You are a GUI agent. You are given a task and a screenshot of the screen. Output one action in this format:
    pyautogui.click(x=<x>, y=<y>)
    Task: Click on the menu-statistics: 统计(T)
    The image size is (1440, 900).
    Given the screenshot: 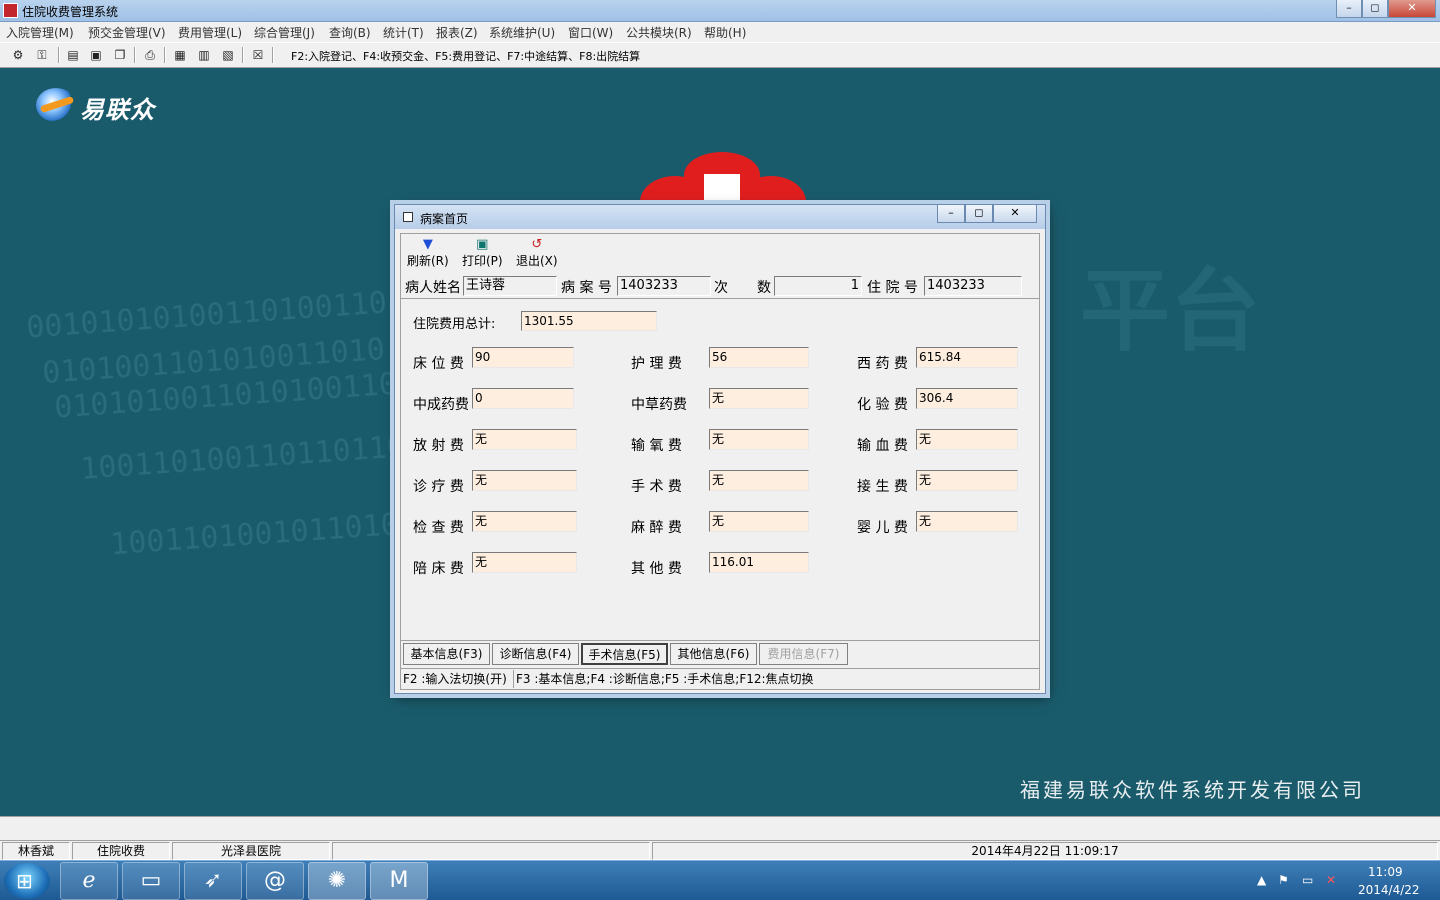 What is the action you would take?
    pyautogui.click(x=403, y=32)
    